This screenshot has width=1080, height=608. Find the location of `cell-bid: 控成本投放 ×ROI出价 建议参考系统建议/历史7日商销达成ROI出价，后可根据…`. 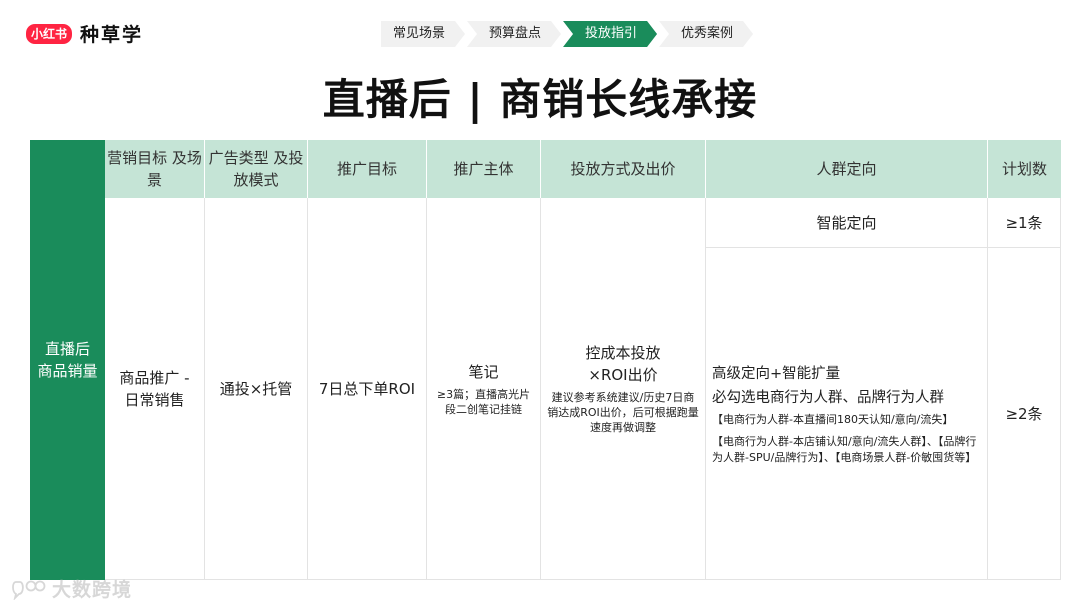

cell-bid: 控成本投放 ×ROI出价 建议参考系统建议/历史7日商销达成ROI出价，后可根据… is located at coordinates (623, 389).